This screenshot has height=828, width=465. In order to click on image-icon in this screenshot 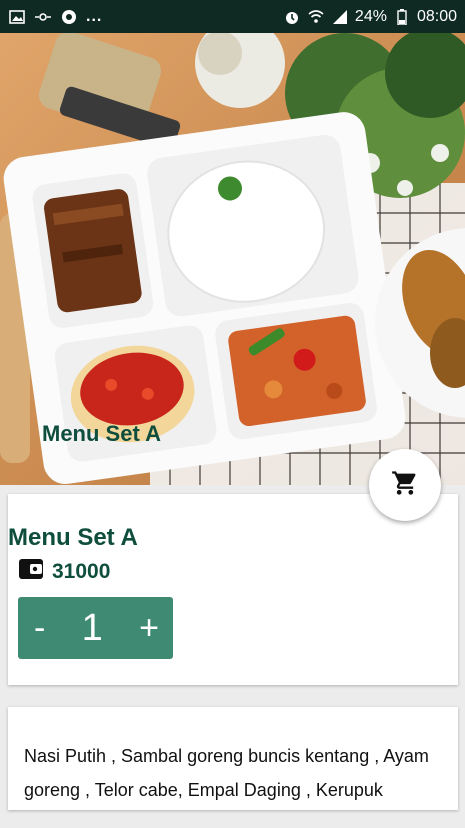, I will do `click(17, 17)`.